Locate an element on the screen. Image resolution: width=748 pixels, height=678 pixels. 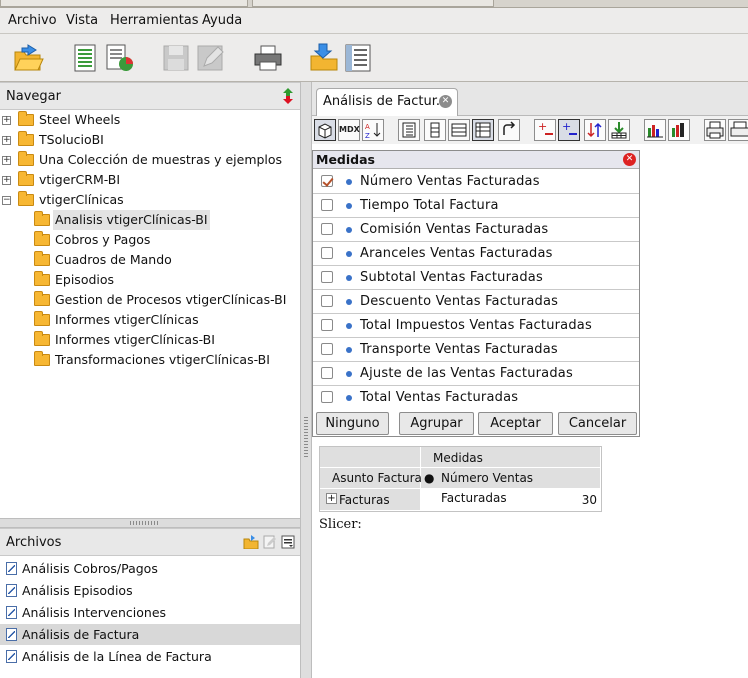
drill-position-icon: + is located at coordinates (569, 130).